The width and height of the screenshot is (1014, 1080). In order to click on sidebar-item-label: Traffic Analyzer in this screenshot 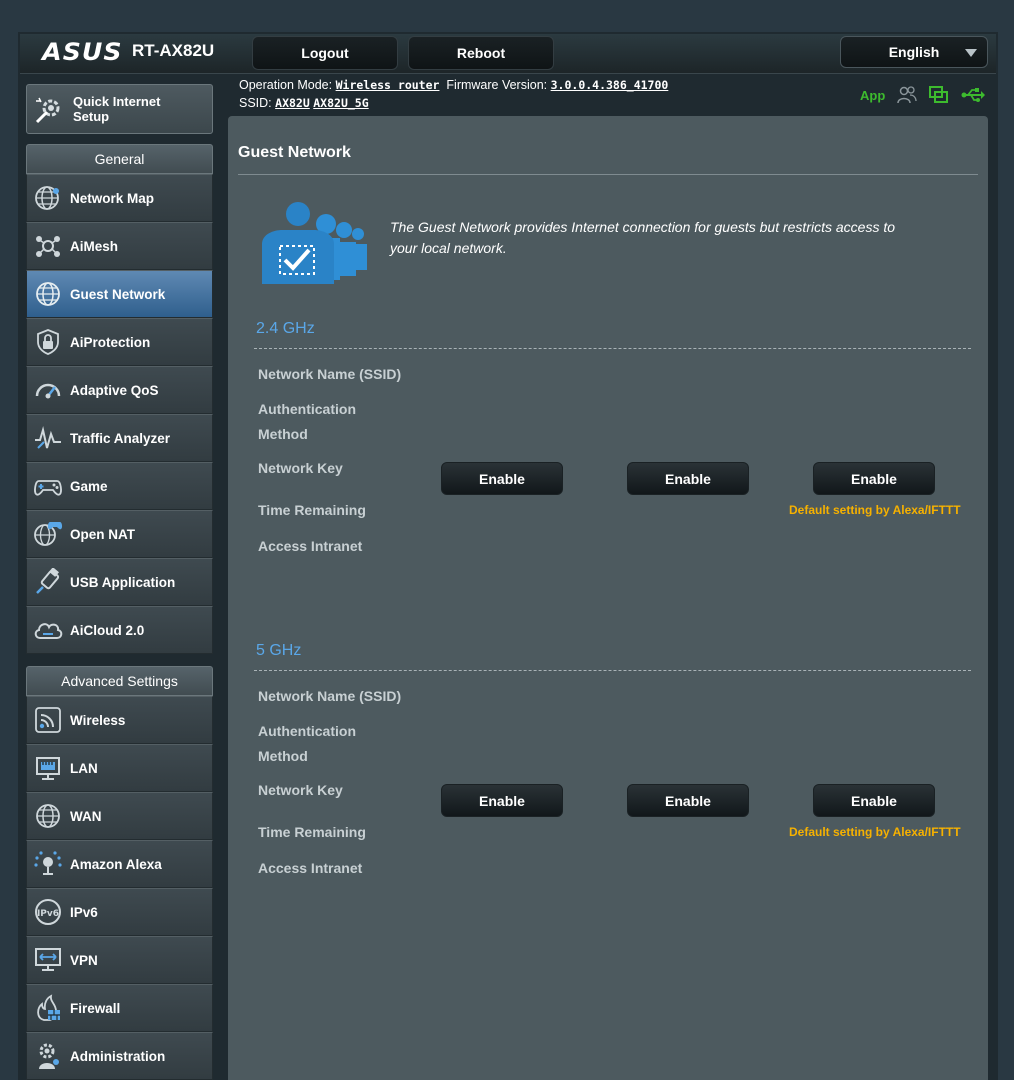, I will do `click(120, 438)`.